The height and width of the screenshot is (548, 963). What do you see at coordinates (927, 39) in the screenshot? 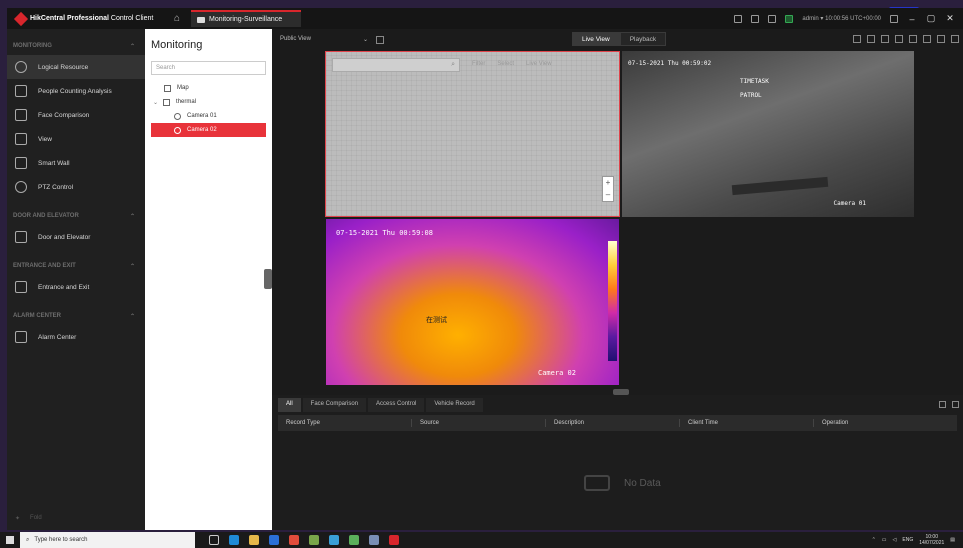
I see `grid-icon` at bounding box center [927, 39].